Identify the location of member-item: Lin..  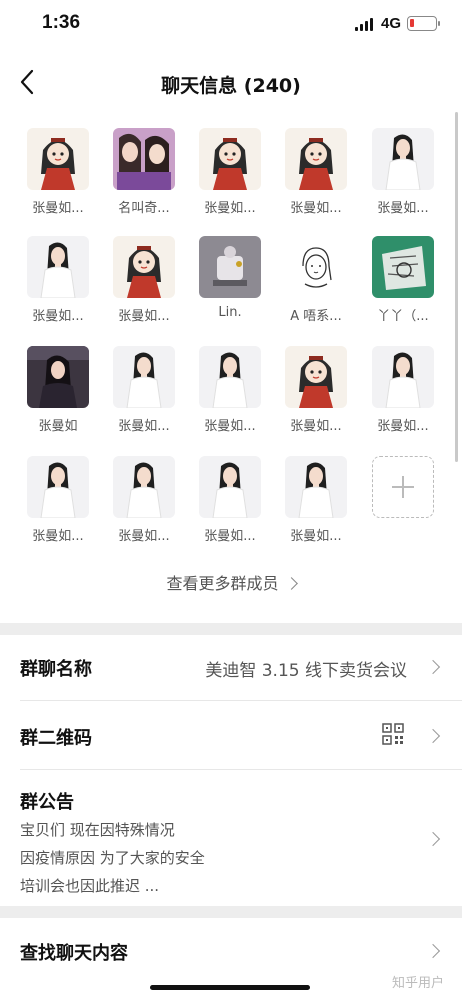
(230, 278).